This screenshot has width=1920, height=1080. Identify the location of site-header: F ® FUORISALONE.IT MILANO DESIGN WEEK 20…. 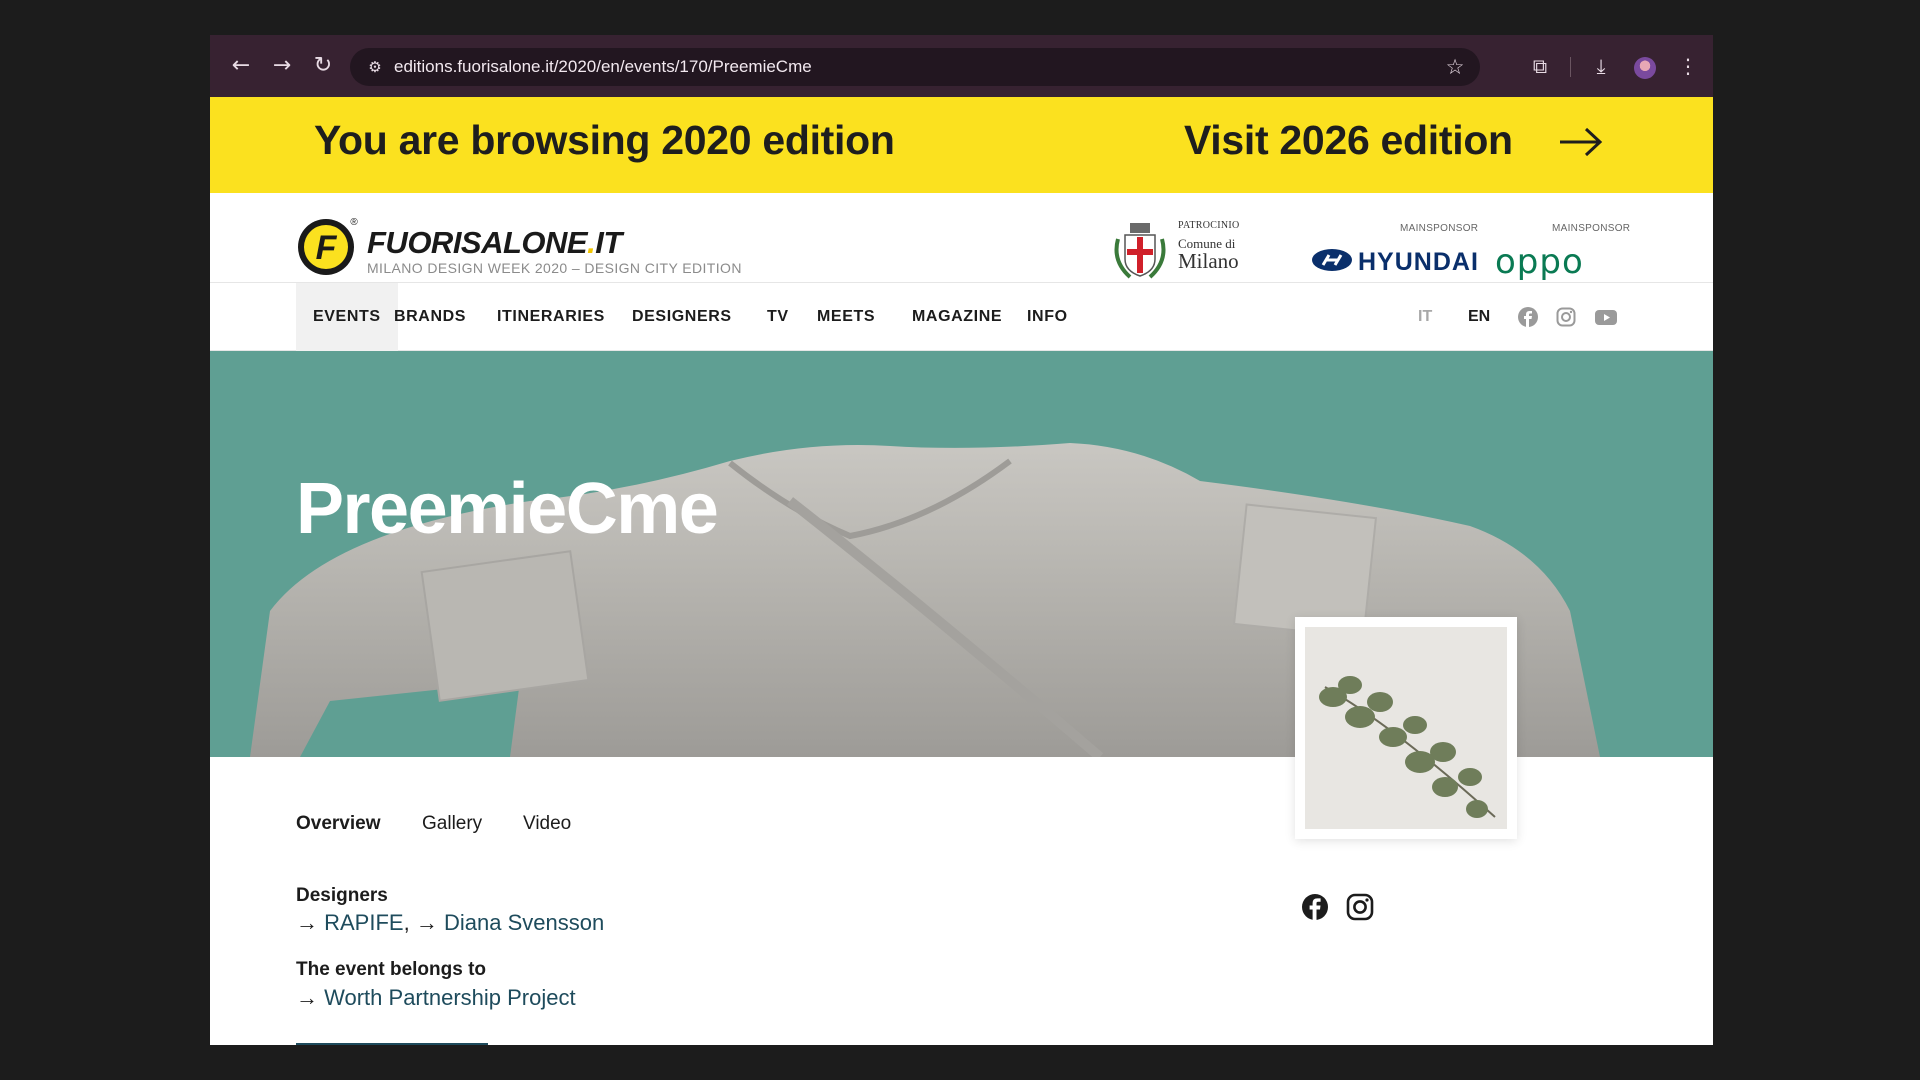
(961, 238).